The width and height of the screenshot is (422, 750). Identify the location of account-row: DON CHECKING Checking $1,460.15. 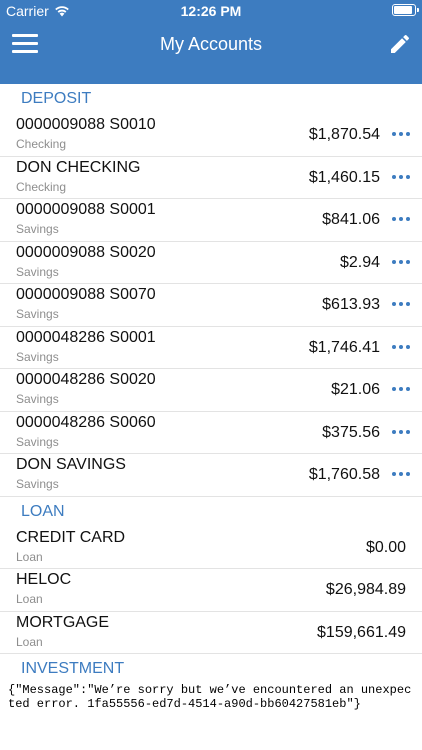
(211, 177).